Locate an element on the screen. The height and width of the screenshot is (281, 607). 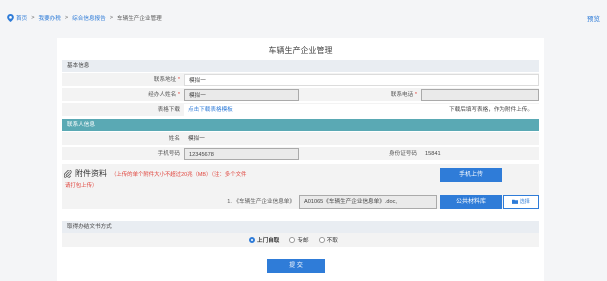
contact-address-row: 联系地址 * 模拟一 is located at coordinates (300, 80).